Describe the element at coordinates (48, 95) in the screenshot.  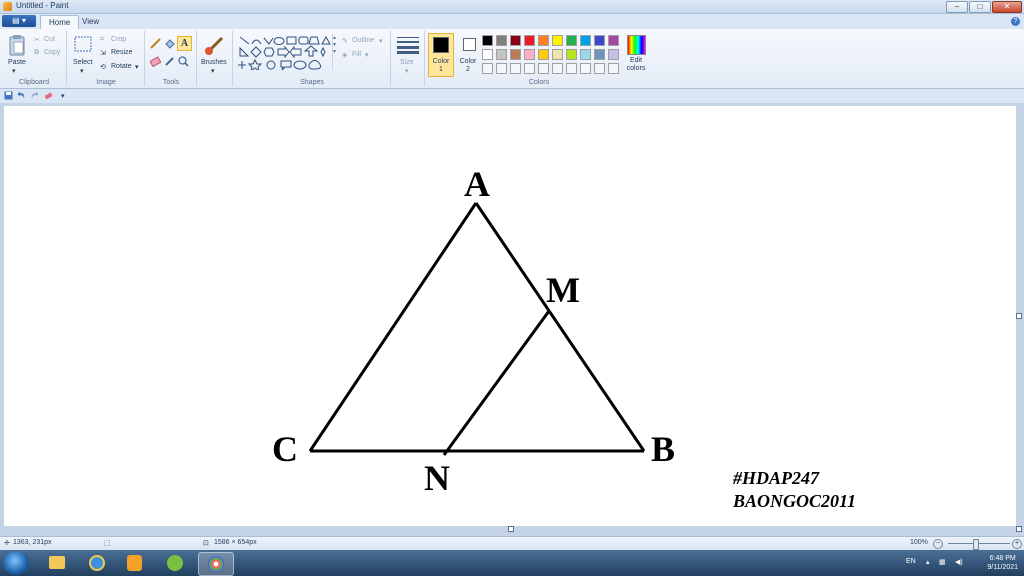
I see `eraser-quick-icon` at that location.